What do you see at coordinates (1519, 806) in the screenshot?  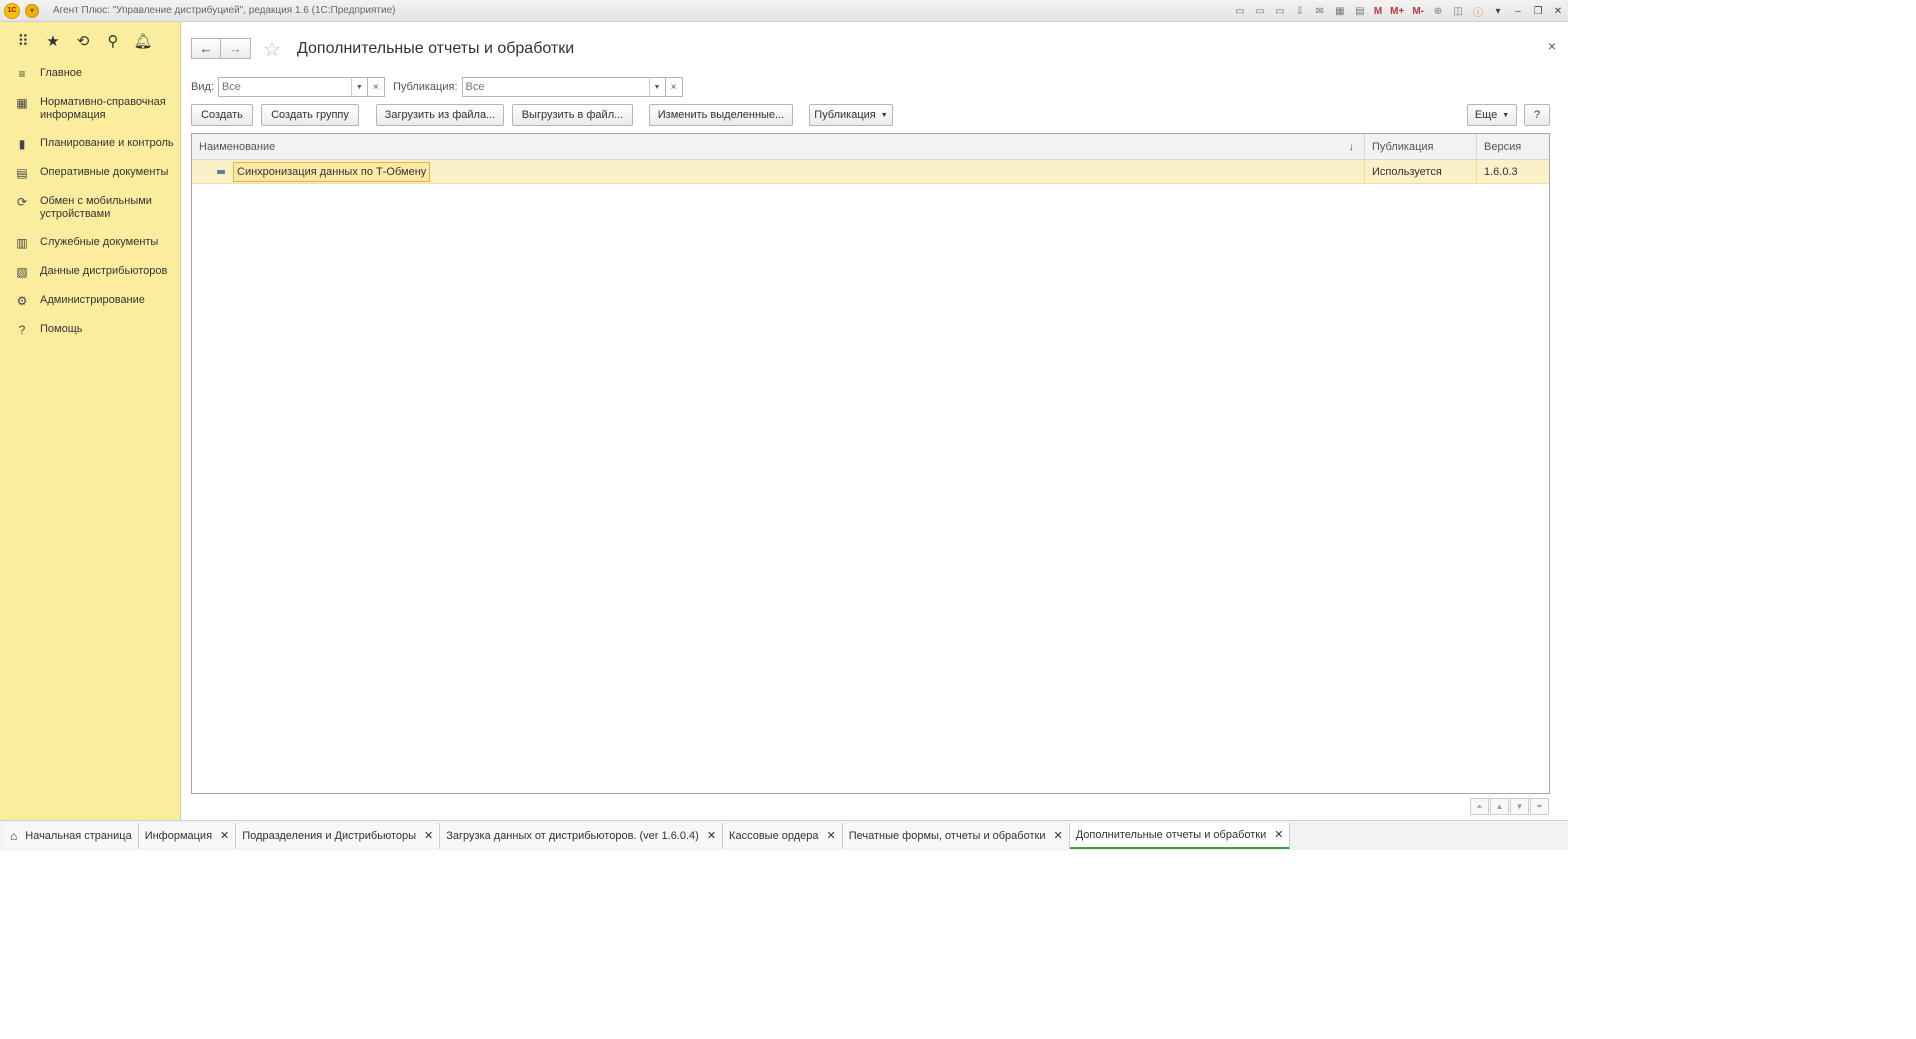 I see `scroll-down-icon: ▼` at bounding box center [1519, 806].